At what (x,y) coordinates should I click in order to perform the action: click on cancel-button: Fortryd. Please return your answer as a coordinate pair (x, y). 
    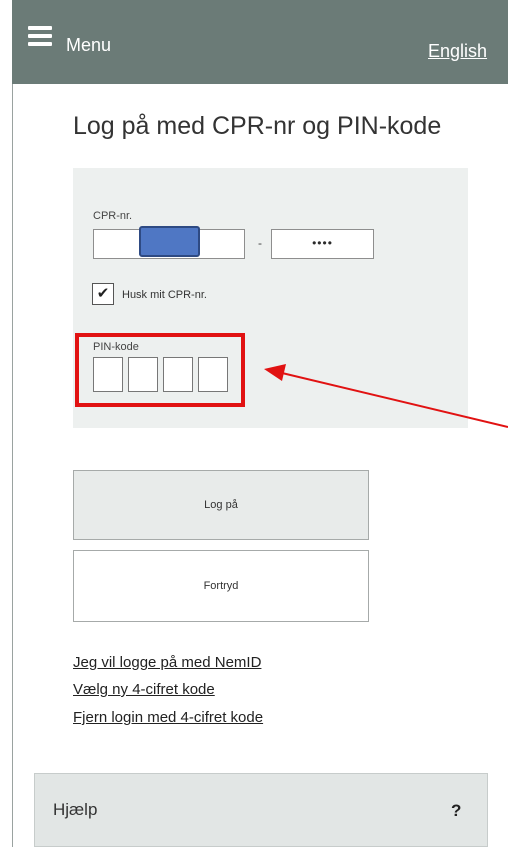
    Looking at the image, I should click on (221, 586).